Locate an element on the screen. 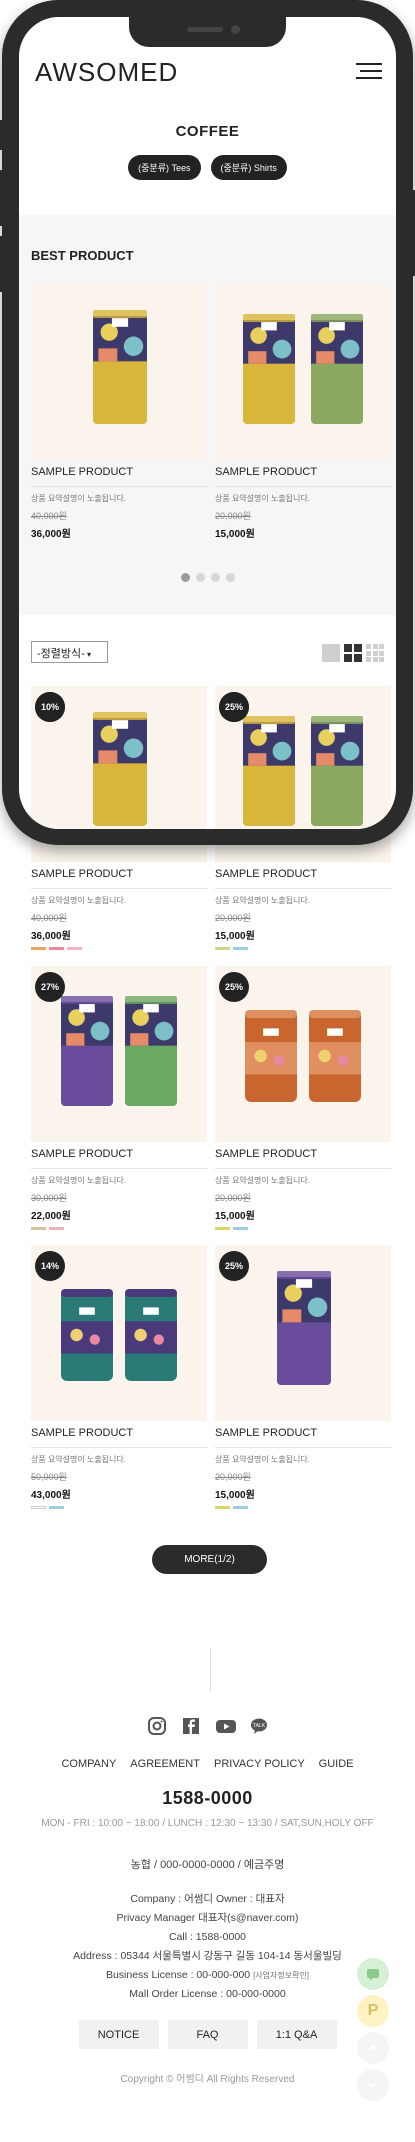 The image size is (415, 2142). caret-down-icon: ▾ is located at coordinates (88, 654).